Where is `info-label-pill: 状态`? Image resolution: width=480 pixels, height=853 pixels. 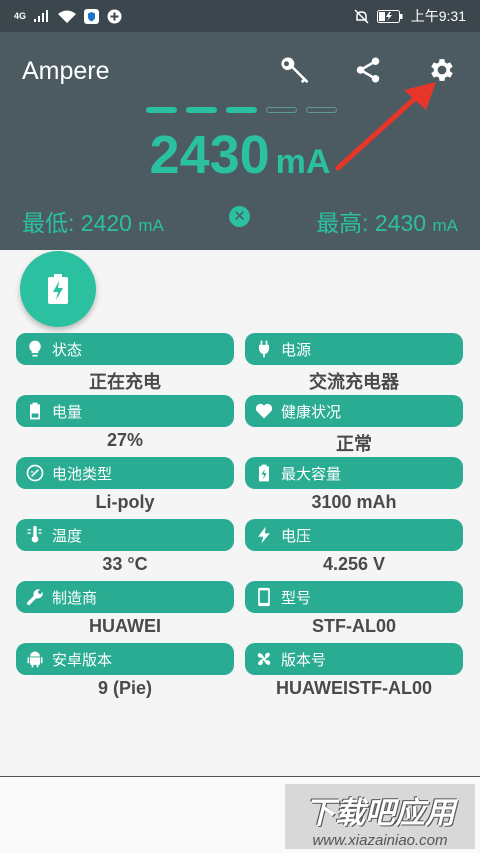
info-label-pill: 状态 is located at coordinates (125, 349).